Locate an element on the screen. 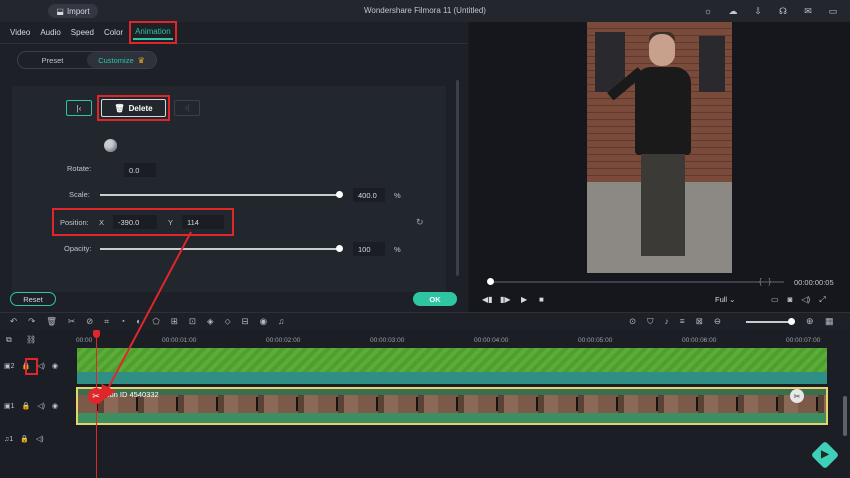 The height and width of the screenshot is (478, 850). zoom-slider-track is located at coordinates (770, 322).